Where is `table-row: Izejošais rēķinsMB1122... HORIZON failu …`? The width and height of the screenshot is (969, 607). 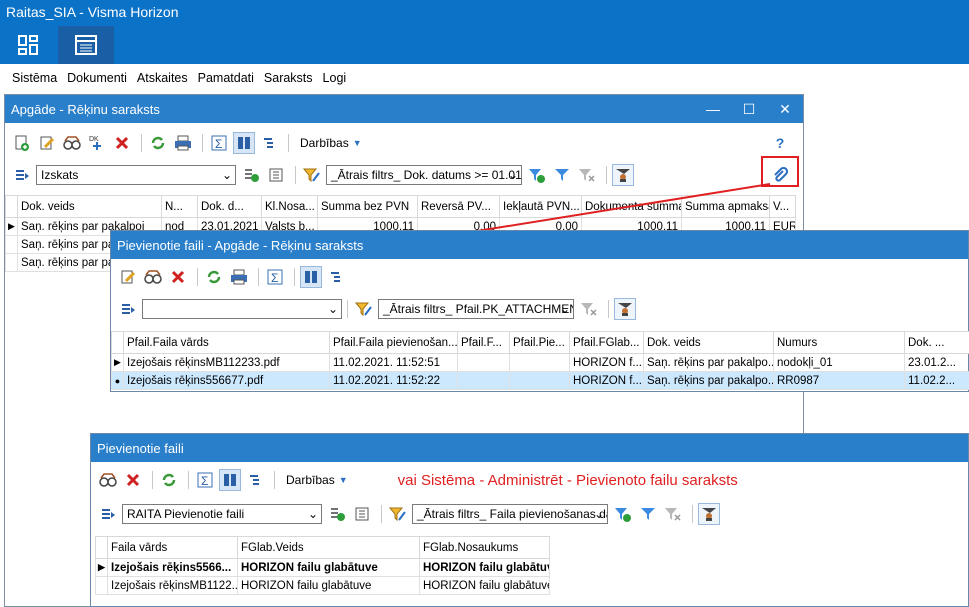 table-row: Izejošais rēķinsMB1122... HORIZON failu … is located at coordinates (322, 585).